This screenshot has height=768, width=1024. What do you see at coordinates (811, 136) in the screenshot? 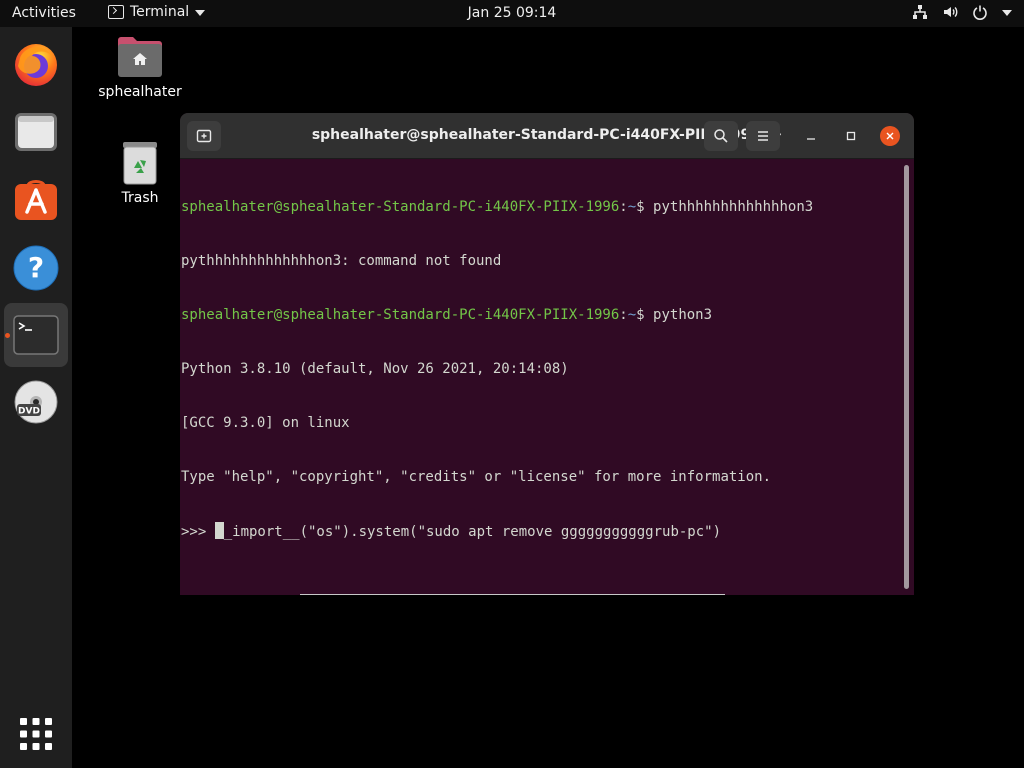
I see `minimize-button` at bounding box center [811, 136].